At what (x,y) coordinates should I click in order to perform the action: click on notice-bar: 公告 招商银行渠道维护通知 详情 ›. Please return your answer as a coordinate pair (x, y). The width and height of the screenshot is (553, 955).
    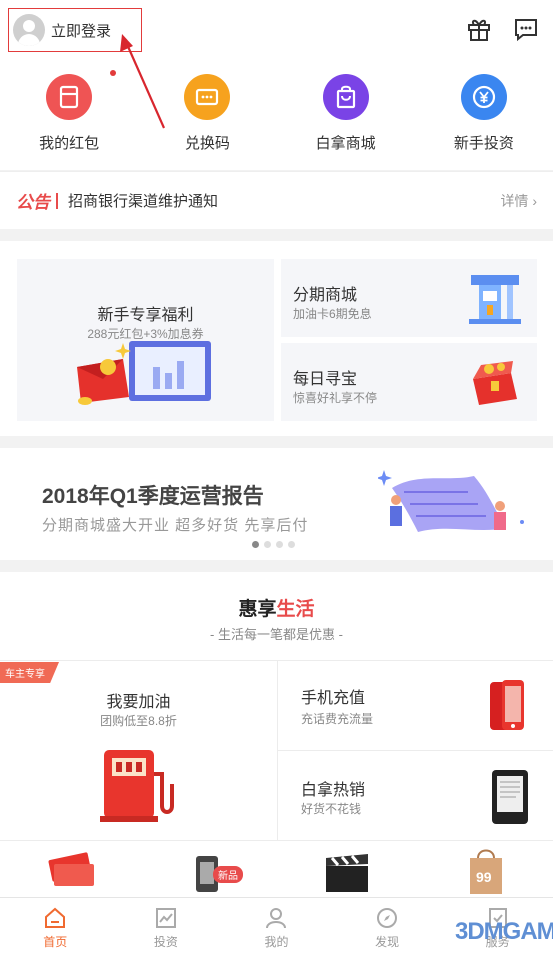
    Looking at the image, I should click on (276, 200).